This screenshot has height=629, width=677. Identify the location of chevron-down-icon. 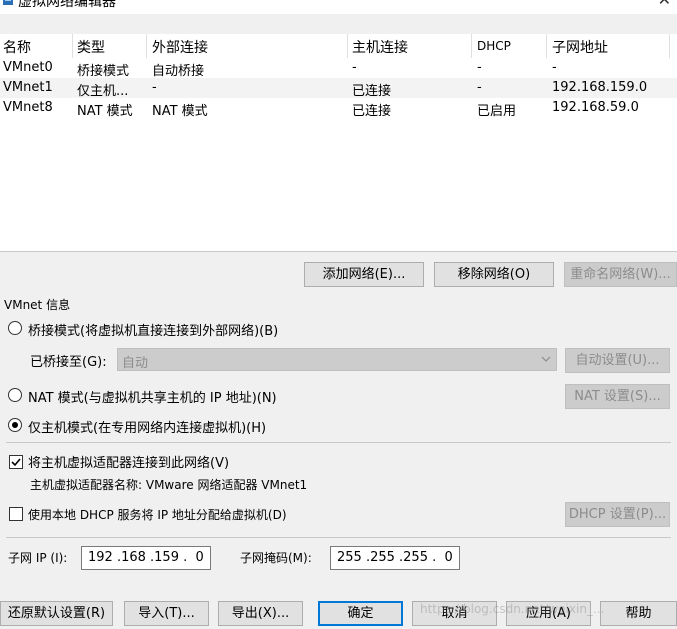
(546, 361).